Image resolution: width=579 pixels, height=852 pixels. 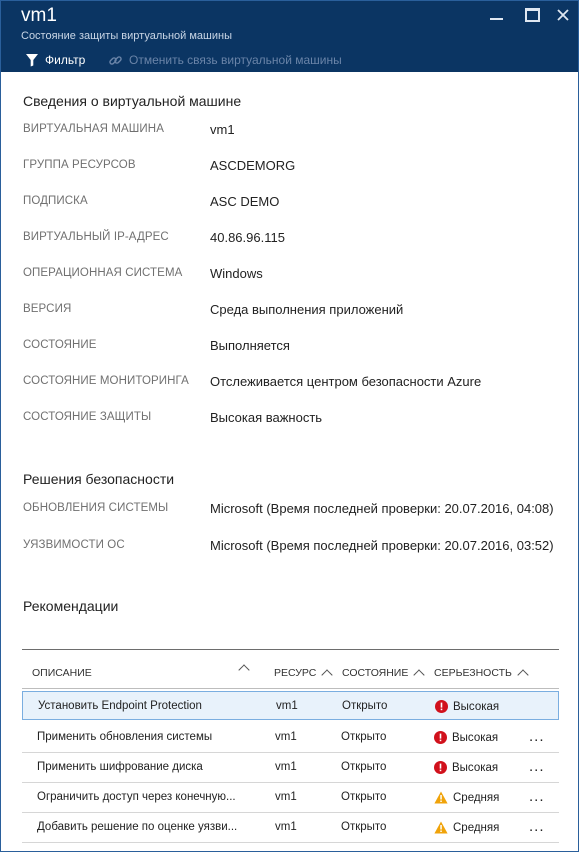 I want to click on column-header-description: ОПИСАНИЕ, so click(x=62, y=673).